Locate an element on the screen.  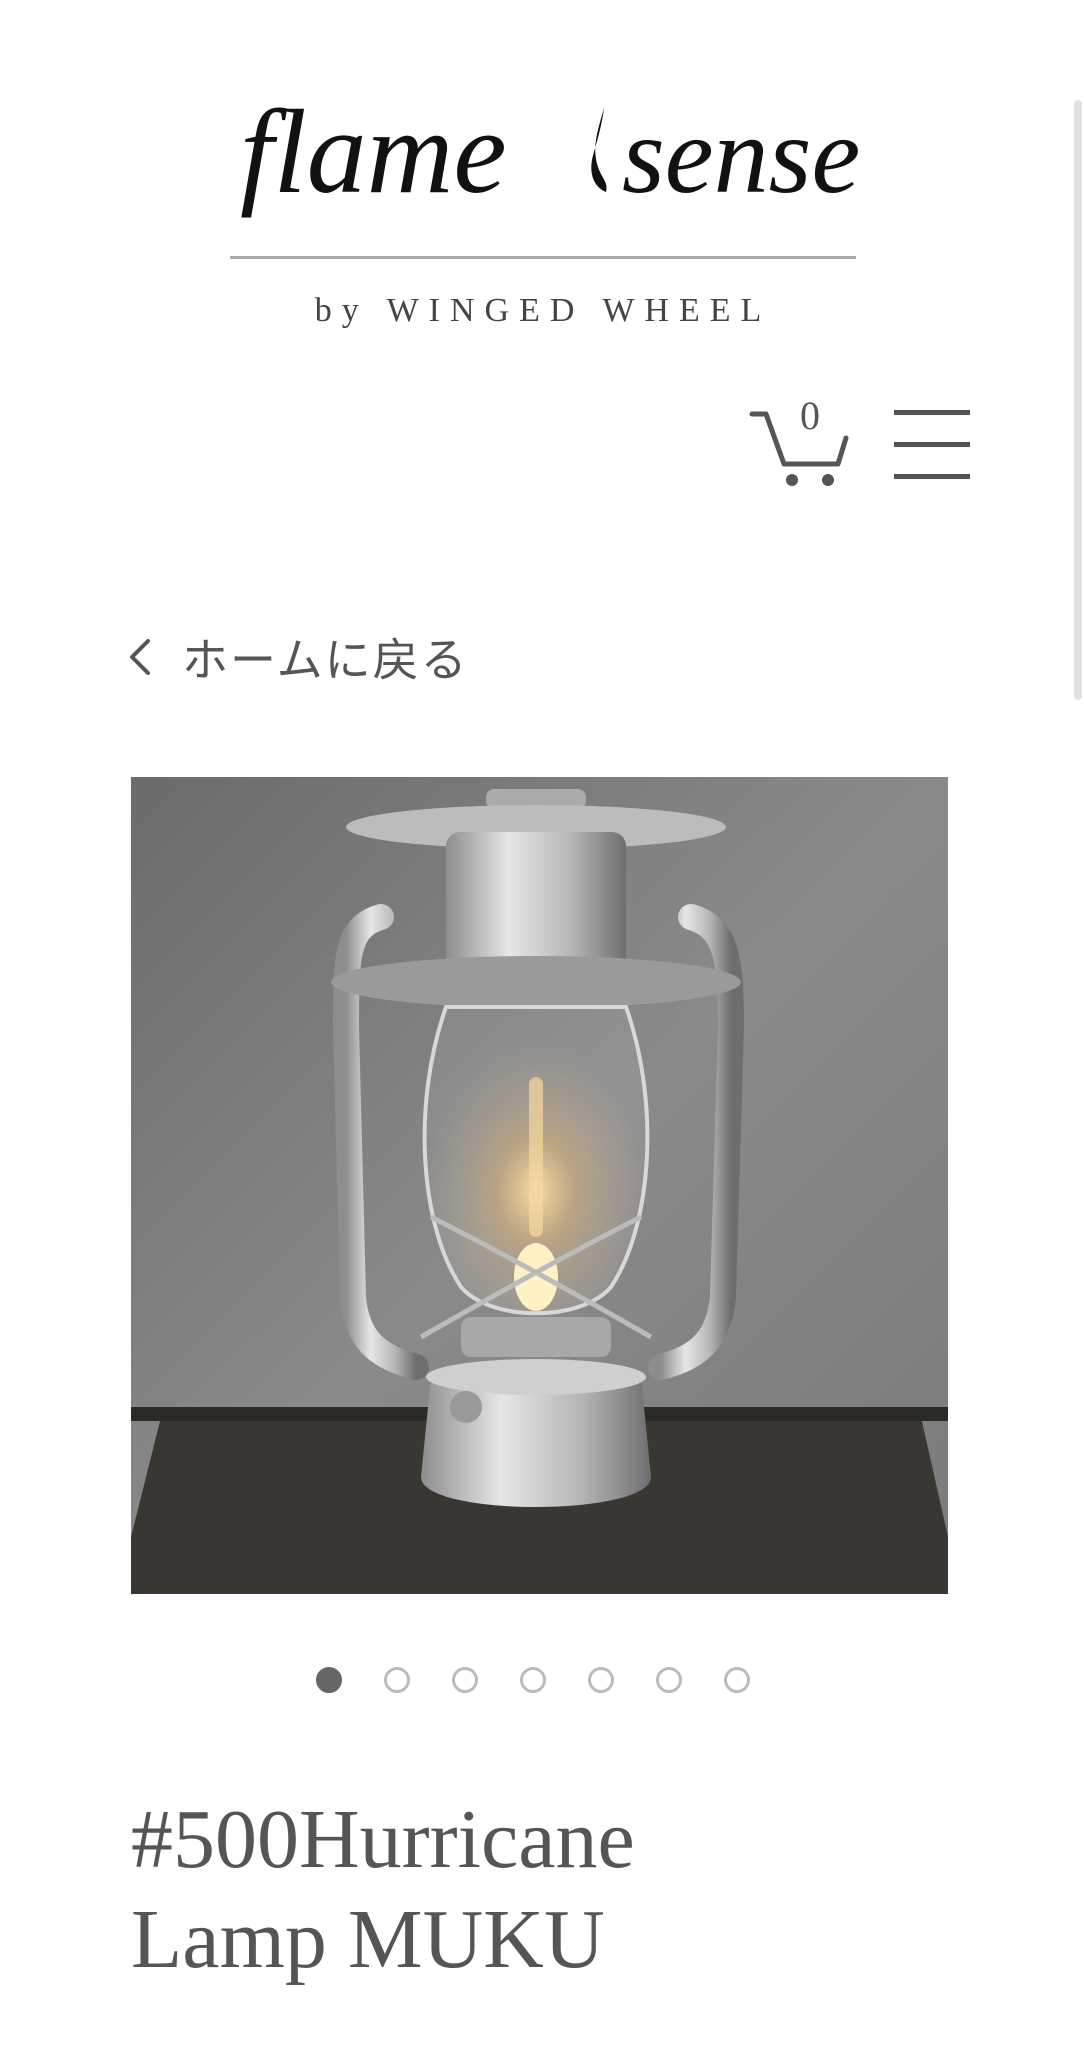
back-to-home-link: ホームに戻る is located at coordinates (297, 657).